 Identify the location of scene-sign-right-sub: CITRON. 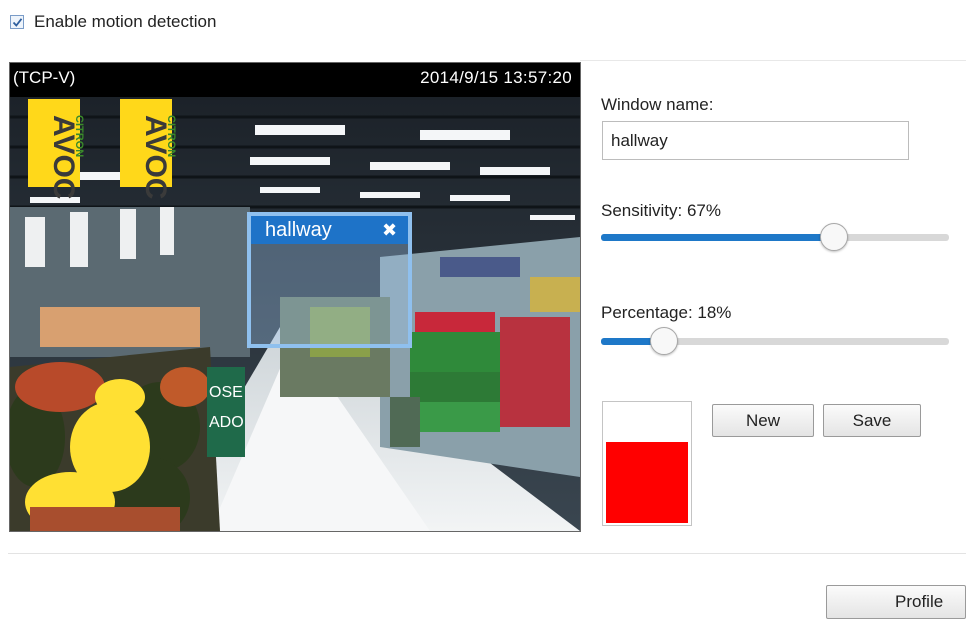
(171, 136).